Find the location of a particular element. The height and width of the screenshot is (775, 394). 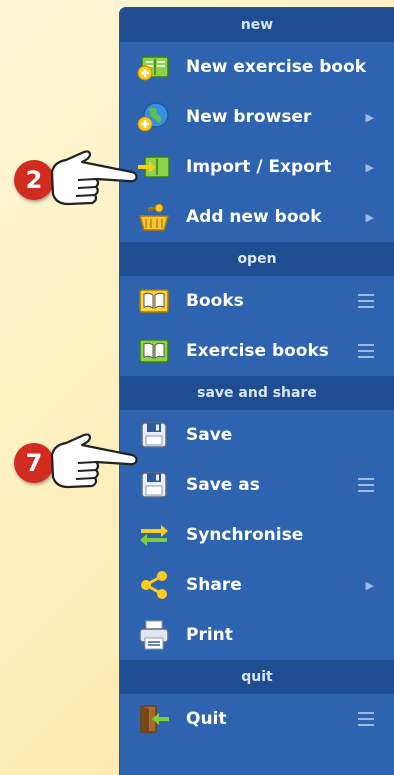

globe-add-icon is located at coordinates (154, 117).